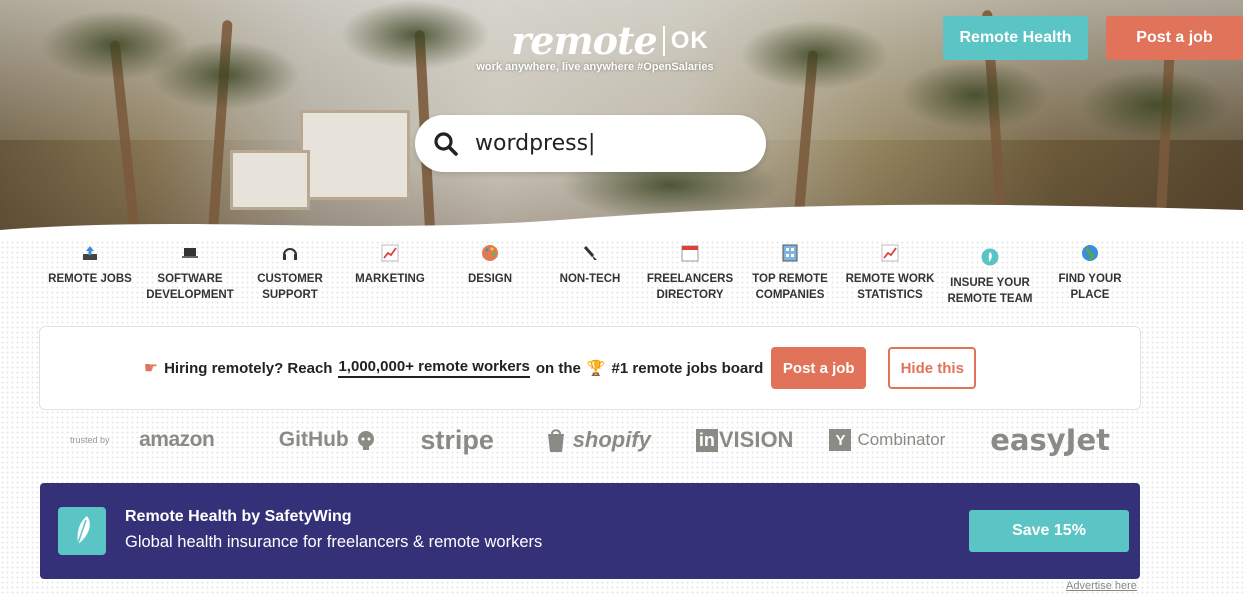  I want to click on nav-label: REMOTE JOBS, so click(90, 279).